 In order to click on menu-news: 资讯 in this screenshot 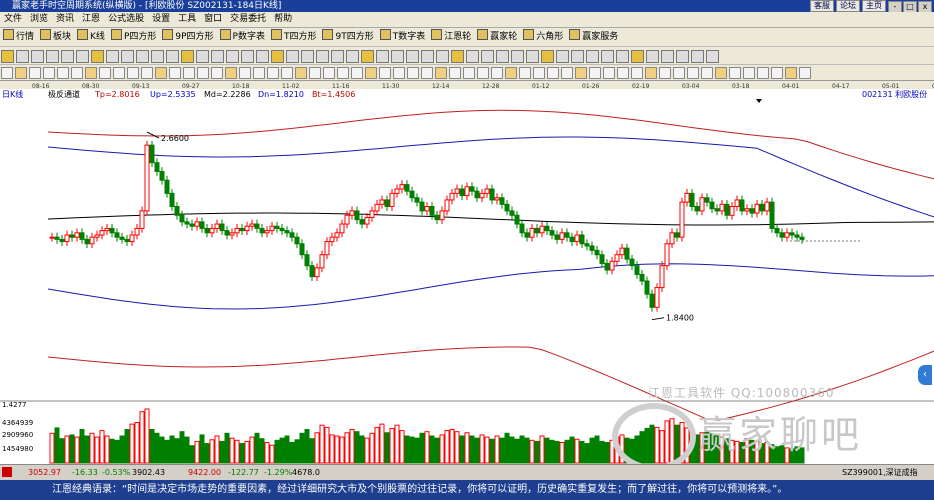, I will do `click(65, 19)`.